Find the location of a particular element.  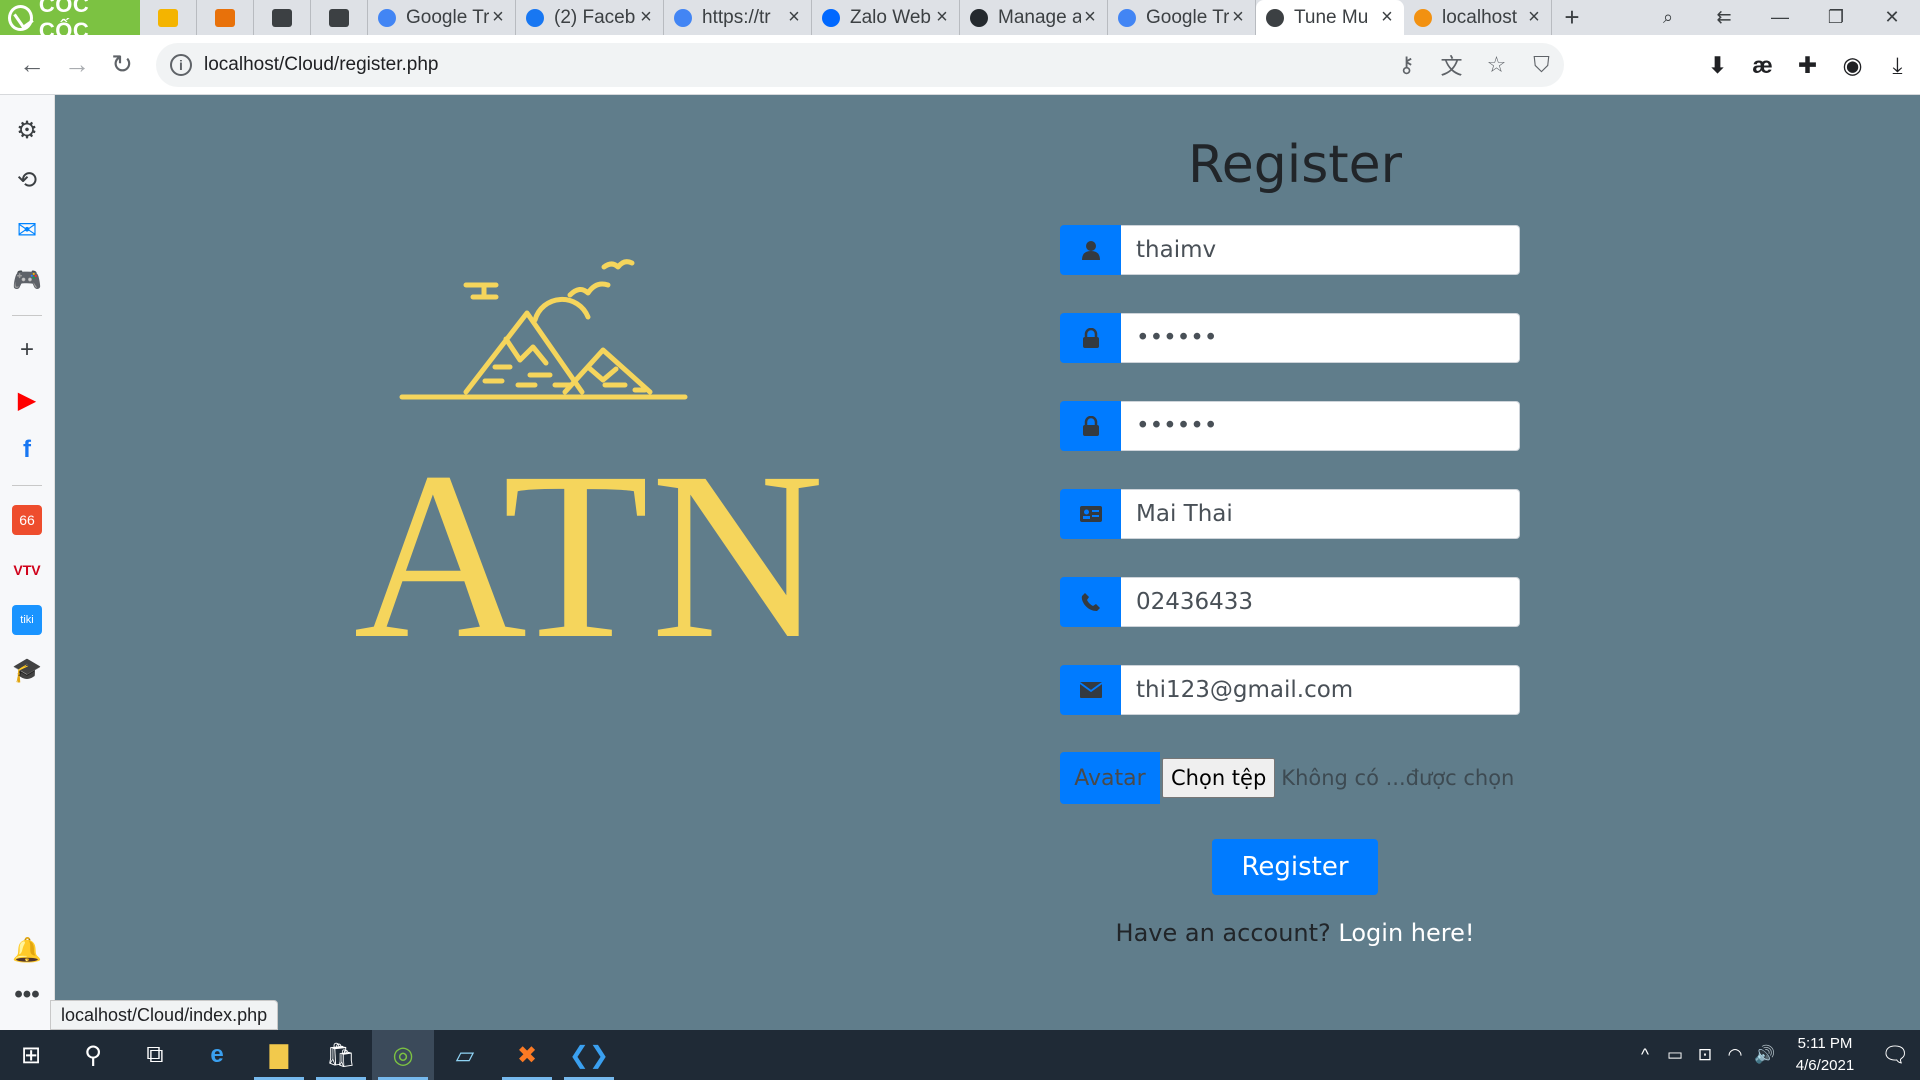

globe-icon is located at coordinates (1275, 17).